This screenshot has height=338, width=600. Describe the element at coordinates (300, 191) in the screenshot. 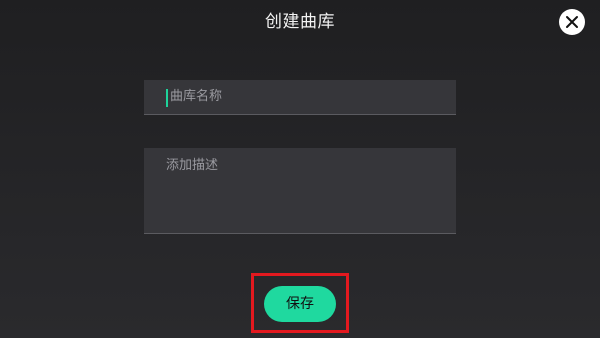

I see `description-input: 添加描述` at that location.